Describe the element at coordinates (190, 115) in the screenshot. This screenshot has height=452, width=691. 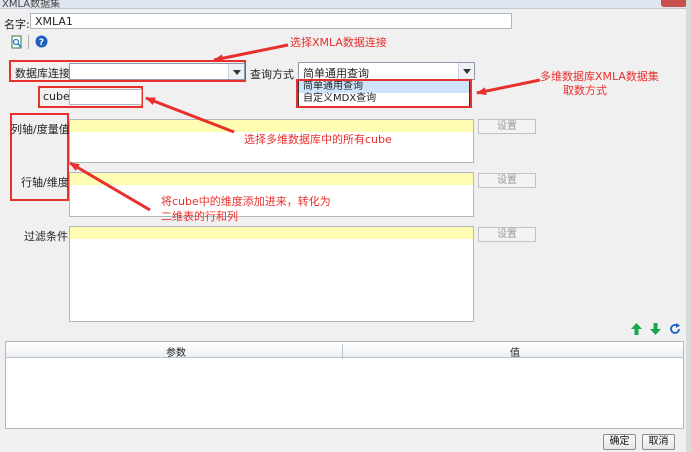
I see `arrow-to-cube` at that location.